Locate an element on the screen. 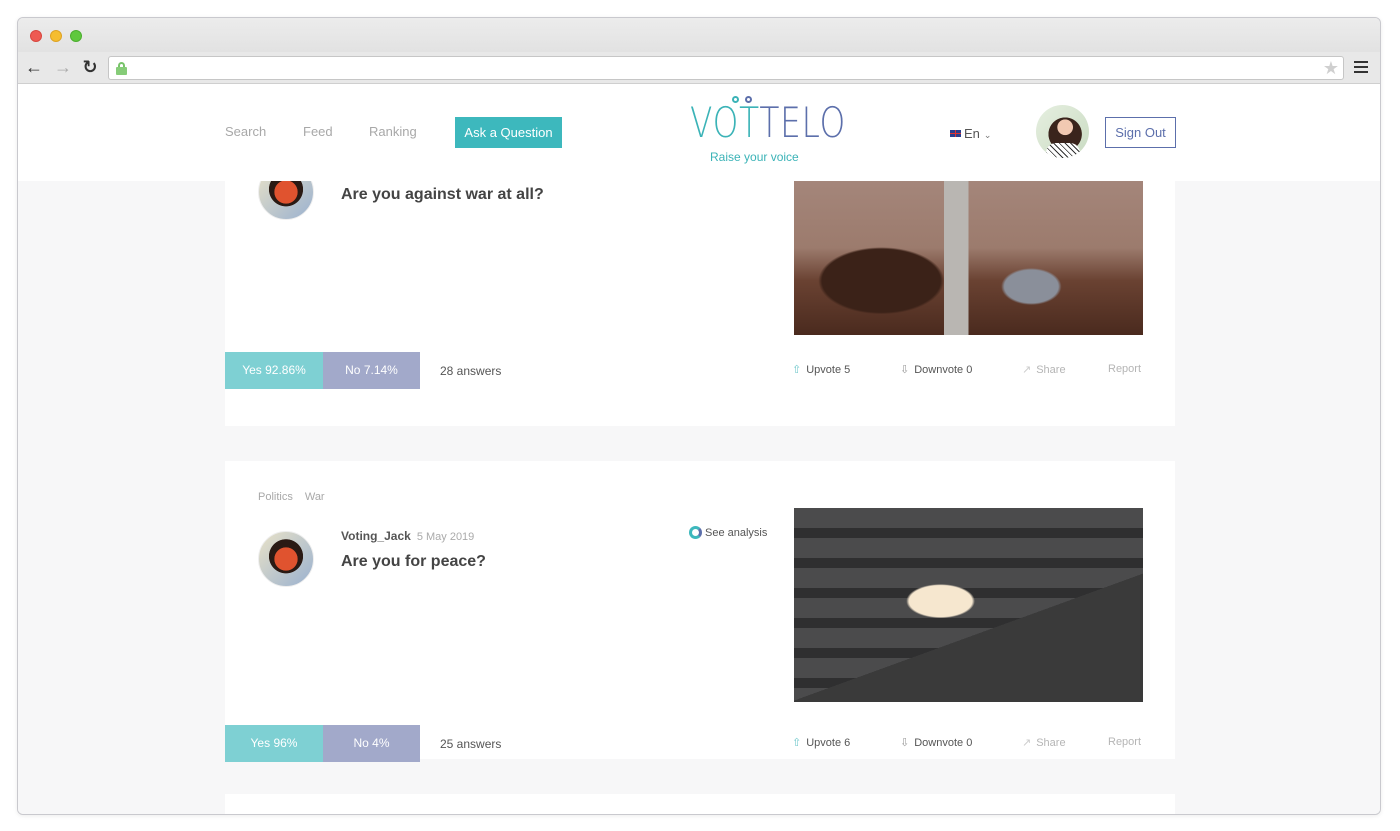 The height and width of the screenshot is (831, 1400). answers-count: 25 answers is located at coordinates (470, 744).